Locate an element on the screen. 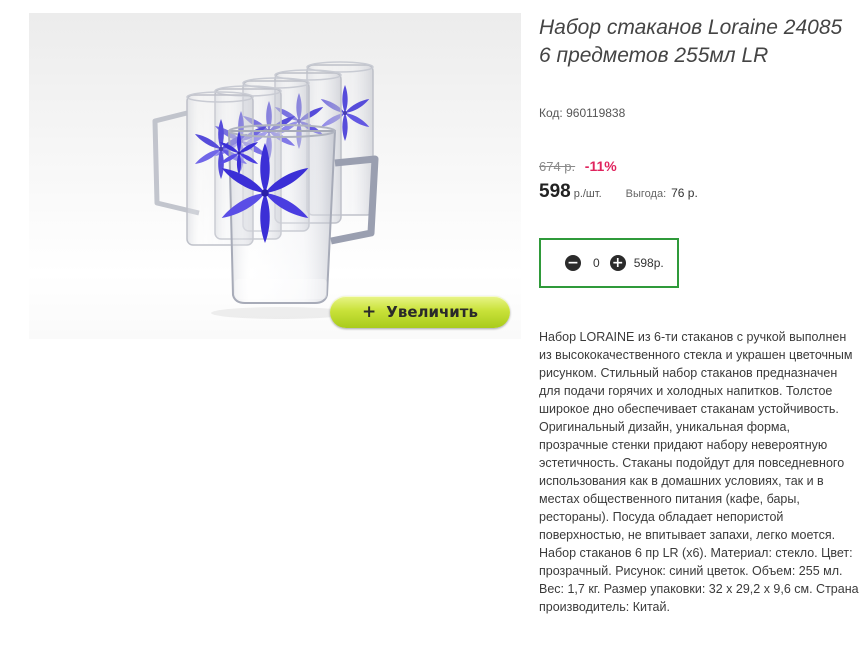  saving-value: 76 р. is located at coordinates (684, 193).